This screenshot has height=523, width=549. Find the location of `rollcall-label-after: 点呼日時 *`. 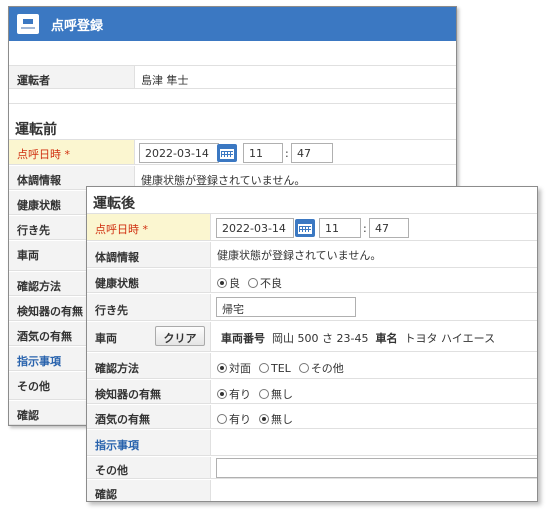

rollcall-label-after: 点呼日時 * is located at coordinates (149, 227).